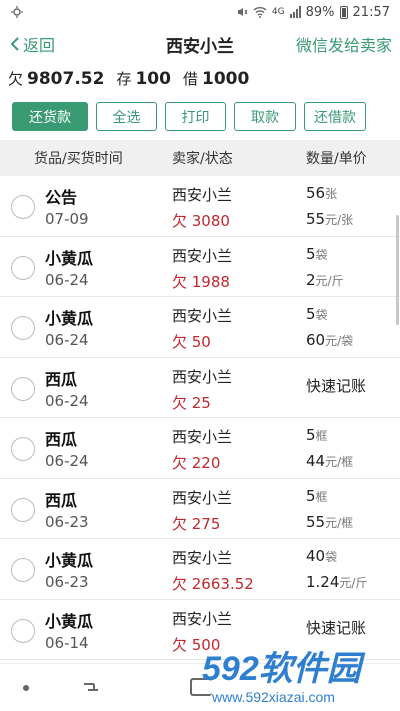  I want to click on back-label: 返回, so click(39, 45).